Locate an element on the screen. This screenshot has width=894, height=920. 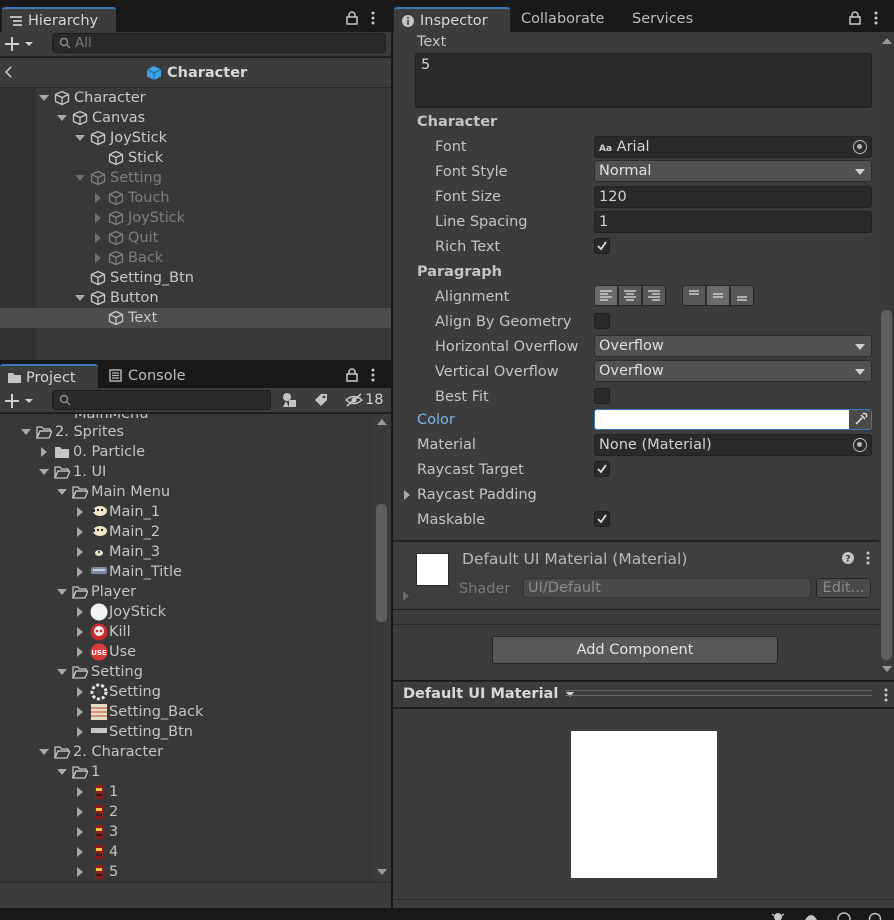
tab-hierarchy: Hierarchy is located at coordinates (59, 19).